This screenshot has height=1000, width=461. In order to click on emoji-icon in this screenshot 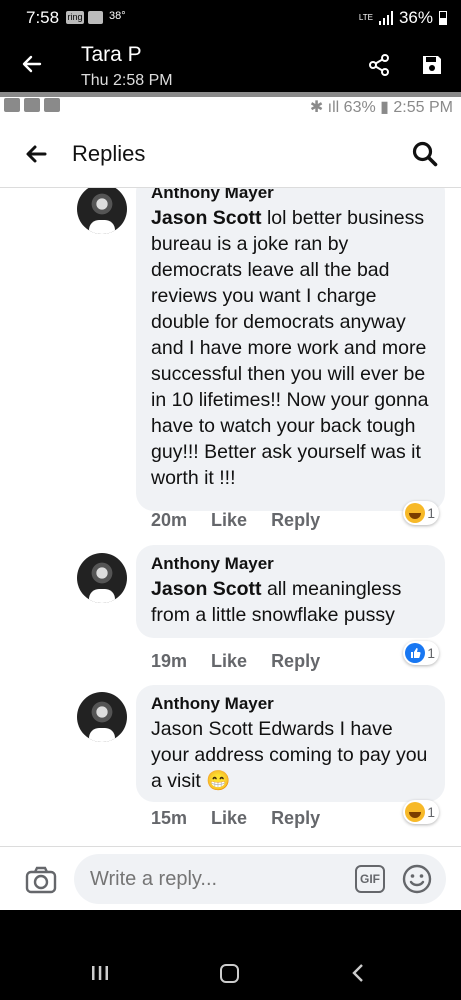, I will do `click(417, 879)`.